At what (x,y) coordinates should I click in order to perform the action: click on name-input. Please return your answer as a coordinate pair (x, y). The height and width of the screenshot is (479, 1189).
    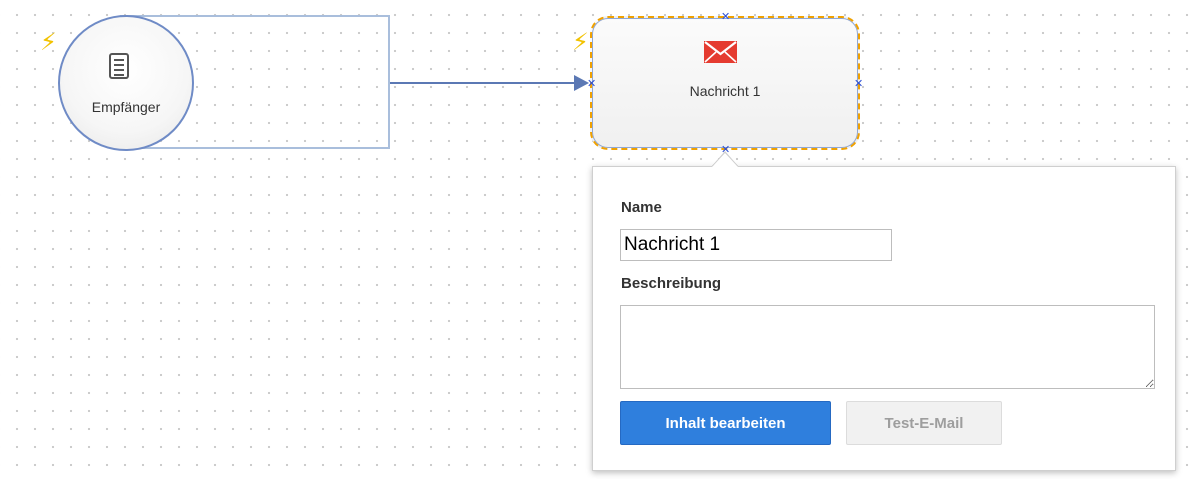
    Looking at the image, I should click on (756, 245).